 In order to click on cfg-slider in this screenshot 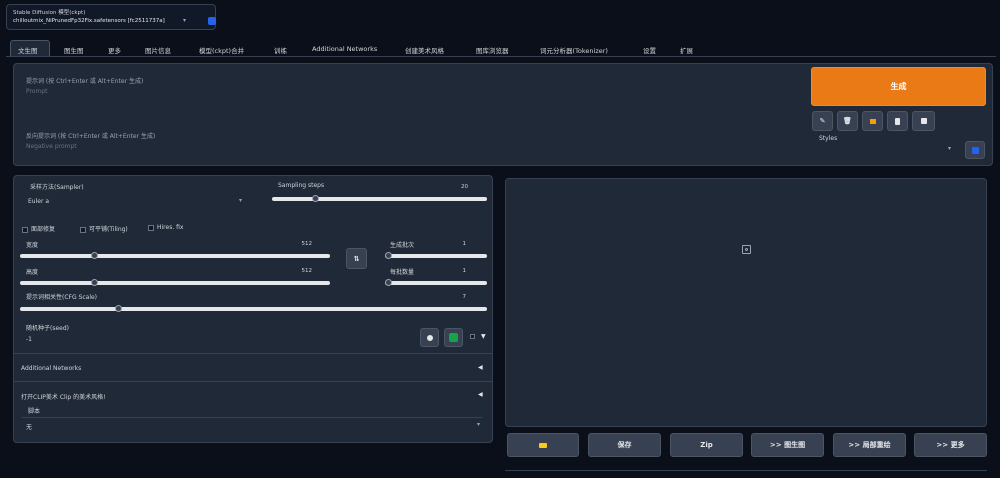, I will do `click(253, 308)`.